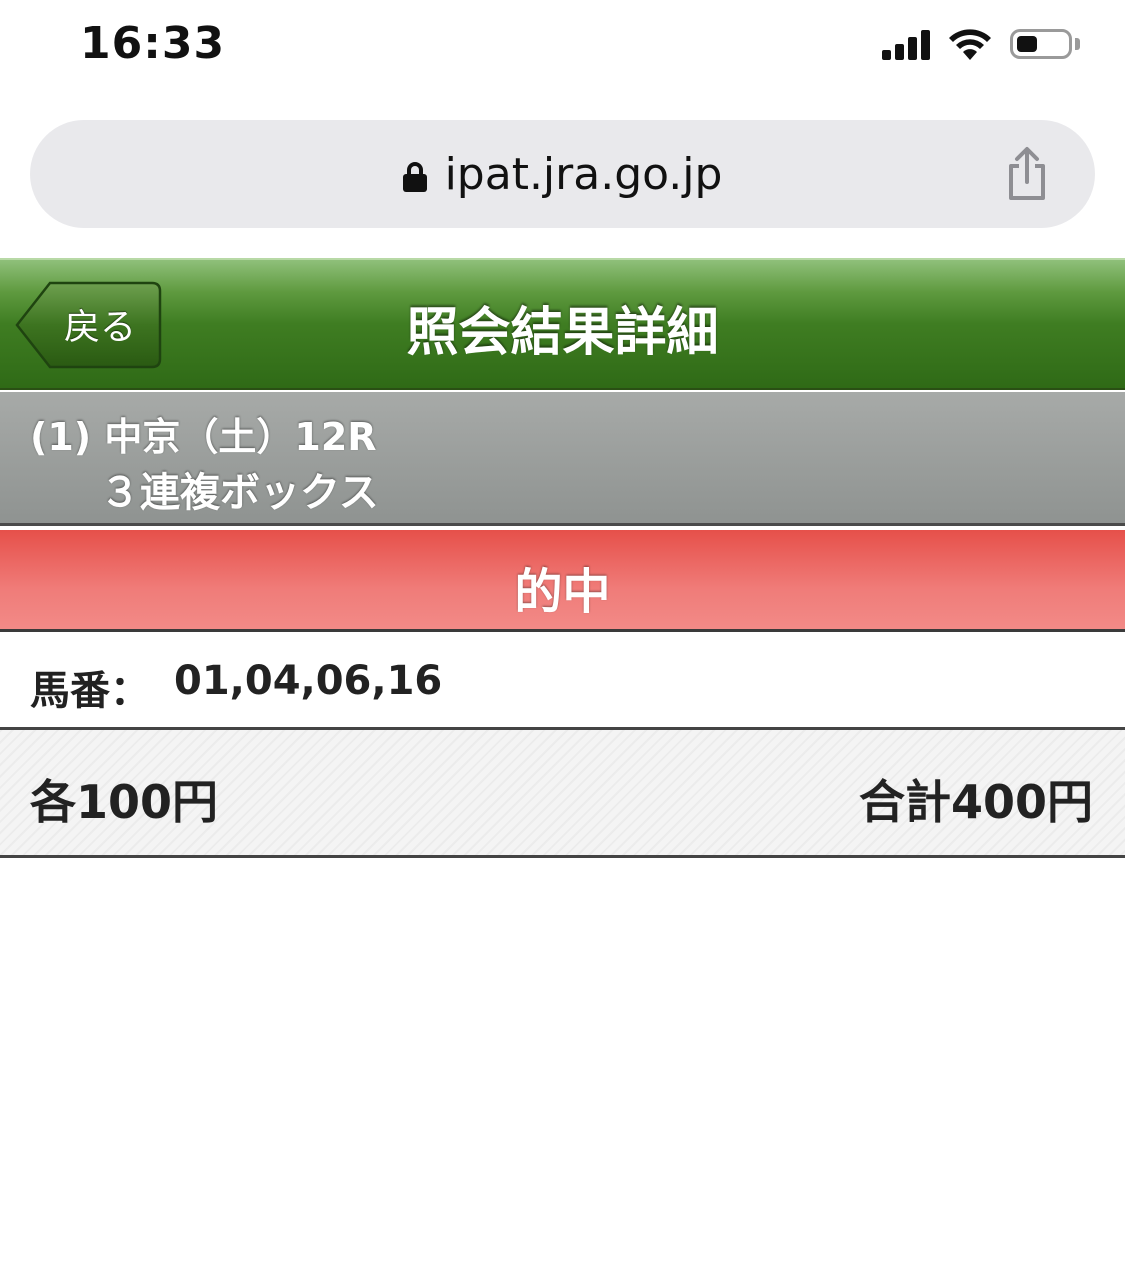  Describe the element at coordinates (970, 44) in the screenshot. I see `wifi-icon` at that location.